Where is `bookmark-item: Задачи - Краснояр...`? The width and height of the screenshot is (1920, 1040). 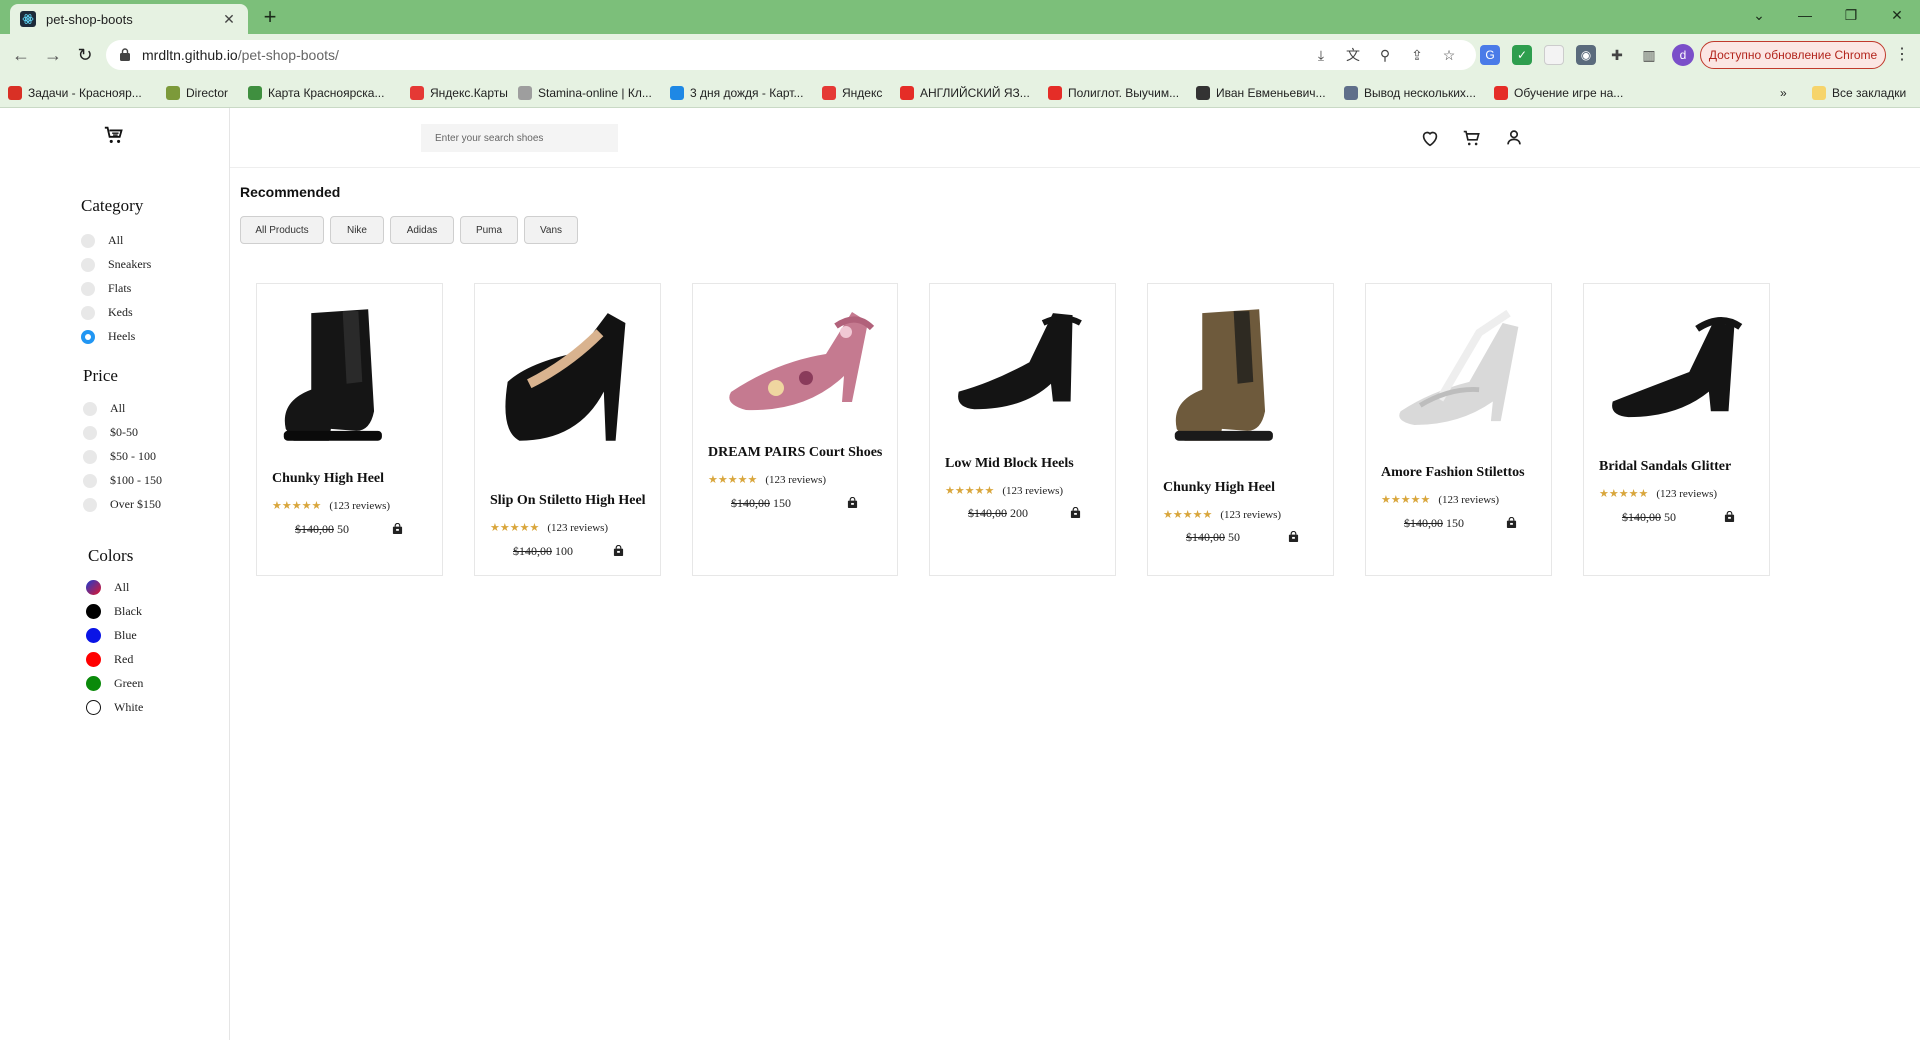 bookmark-item: Задачи - Краснояр... is located at coordinates (75, 93).